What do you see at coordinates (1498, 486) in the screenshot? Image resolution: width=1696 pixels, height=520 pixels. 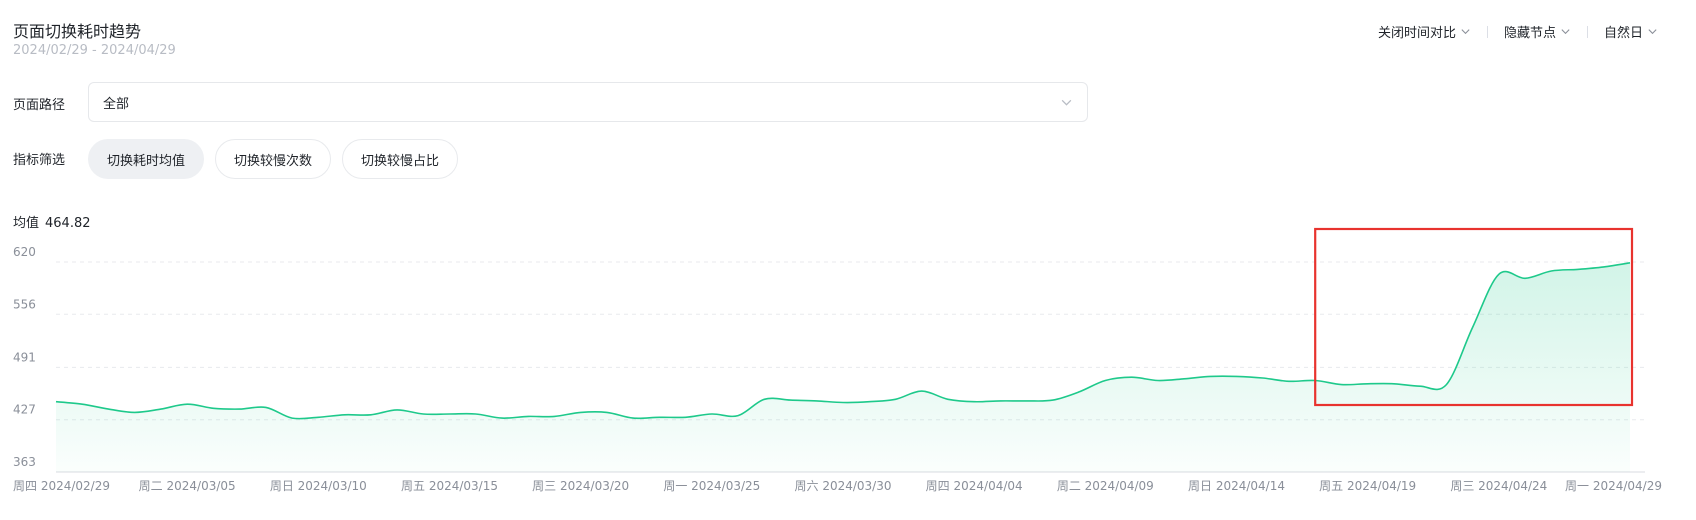 I see `x-tick-label: 周三 2024/04/24` at bounding box center [1498, 486].